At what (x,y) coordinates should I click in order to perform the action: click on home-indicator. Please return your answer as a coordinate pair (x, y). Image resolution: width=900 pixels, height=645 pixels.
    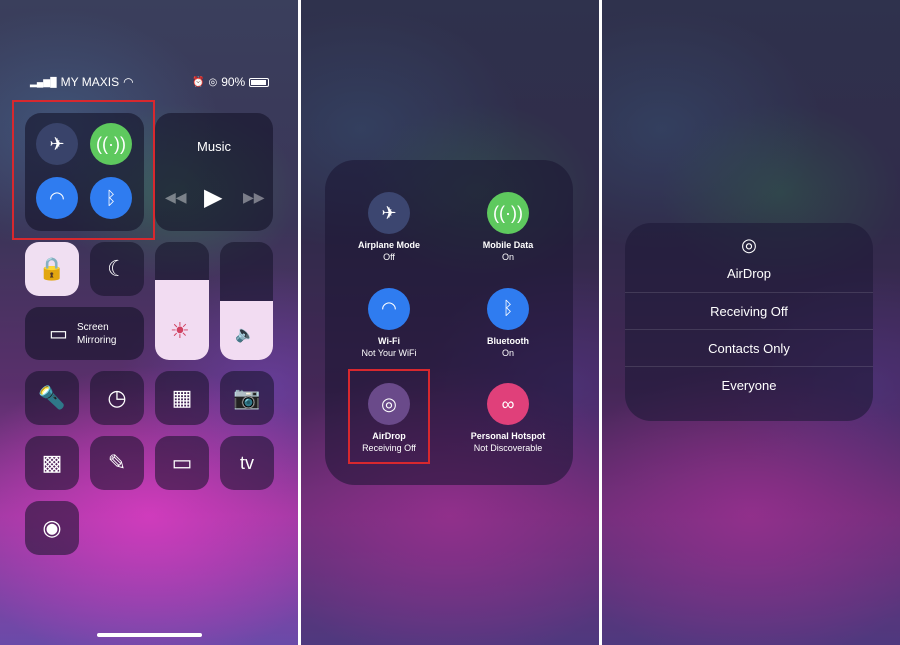
    Looking at the image, I should click on (149, 635).